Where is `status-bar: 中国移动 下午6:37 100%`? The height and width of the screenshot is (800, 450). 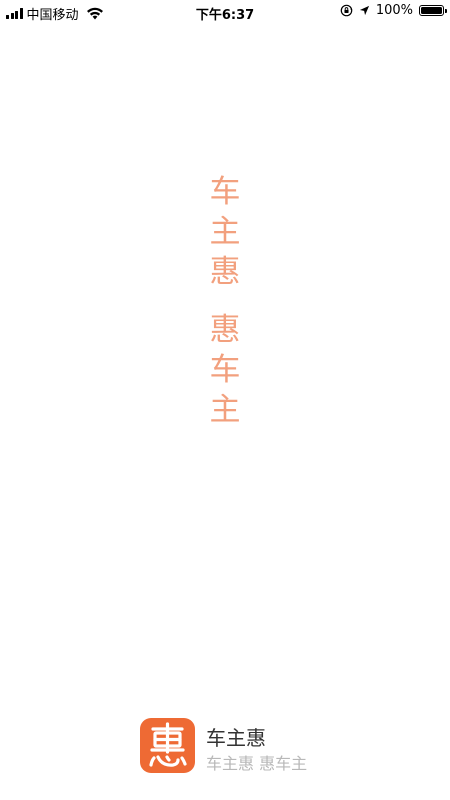 status-bar: 中国移动 下午6:37 100% is located at coordinates (225, 12).